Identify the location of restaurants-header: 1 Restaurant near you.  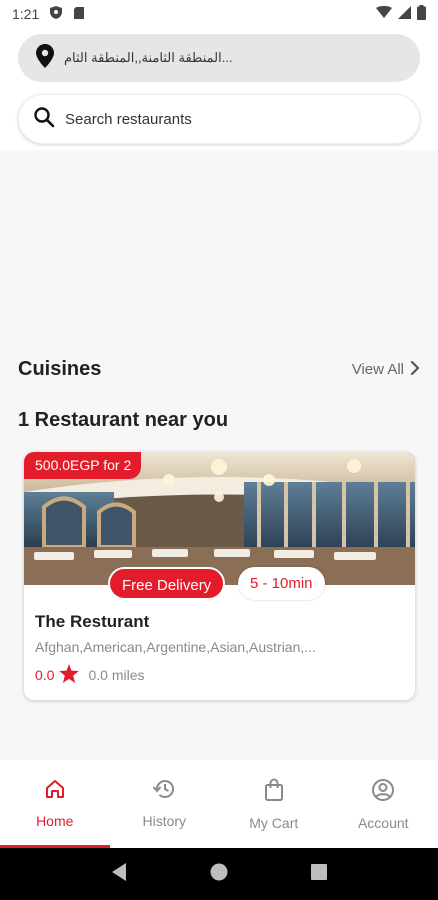
(219, 420).